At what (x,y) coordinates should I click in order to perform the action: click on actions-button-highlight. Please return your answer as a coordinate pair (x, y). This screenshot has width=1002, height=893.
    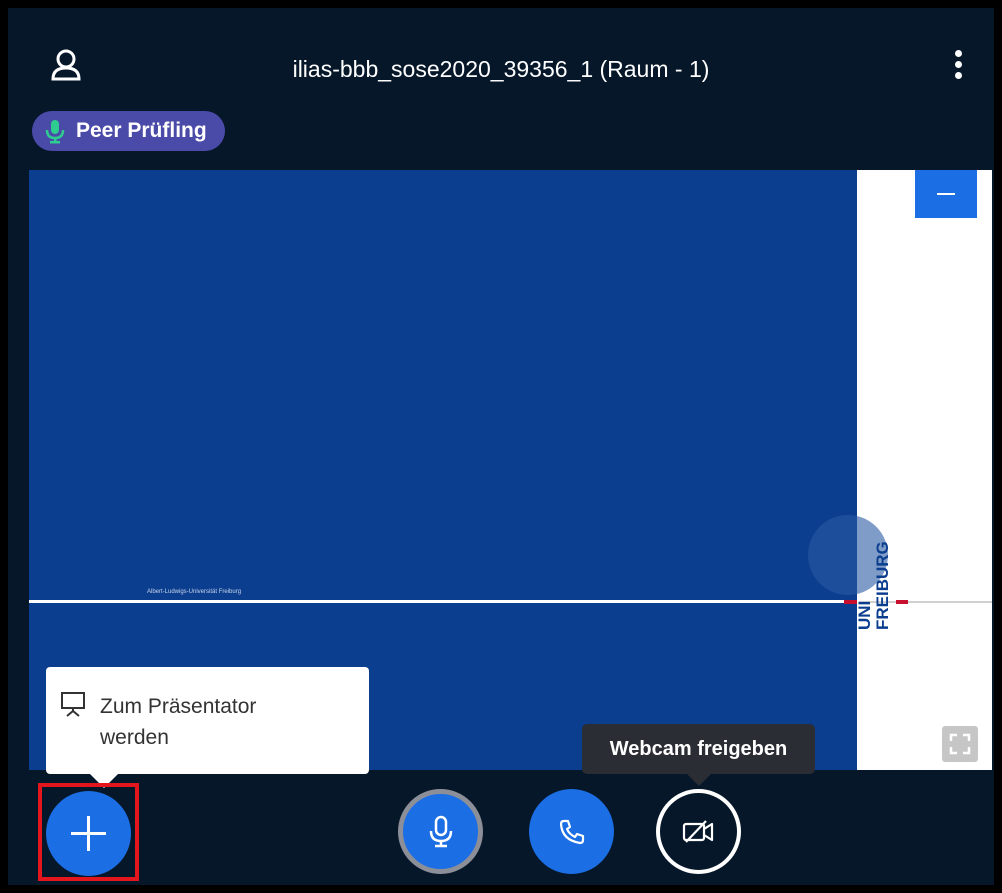
    Looking at the image, I should click on (88, 832).